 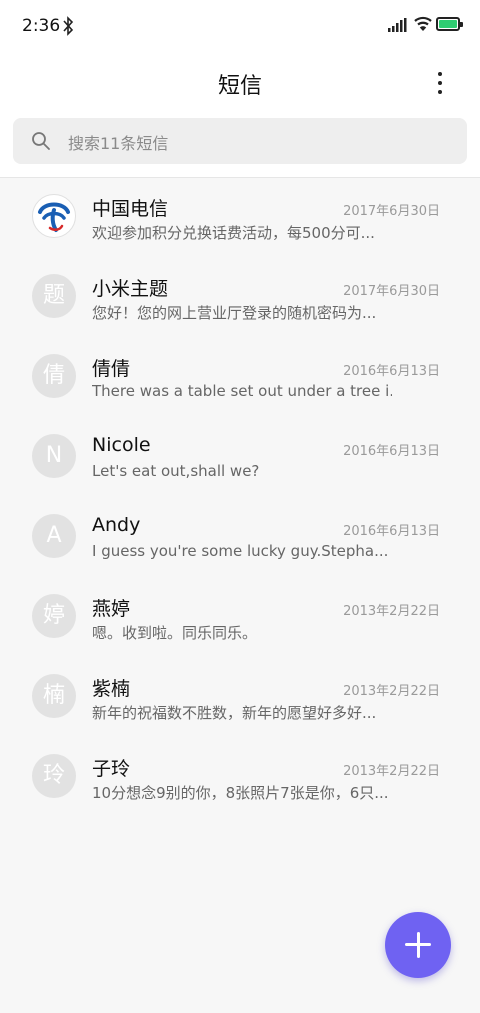 What do you see at coordinates (240, 141) in the screenshot?
I see `search-input: 搜索11条短信` at bounding box center [240, 141].